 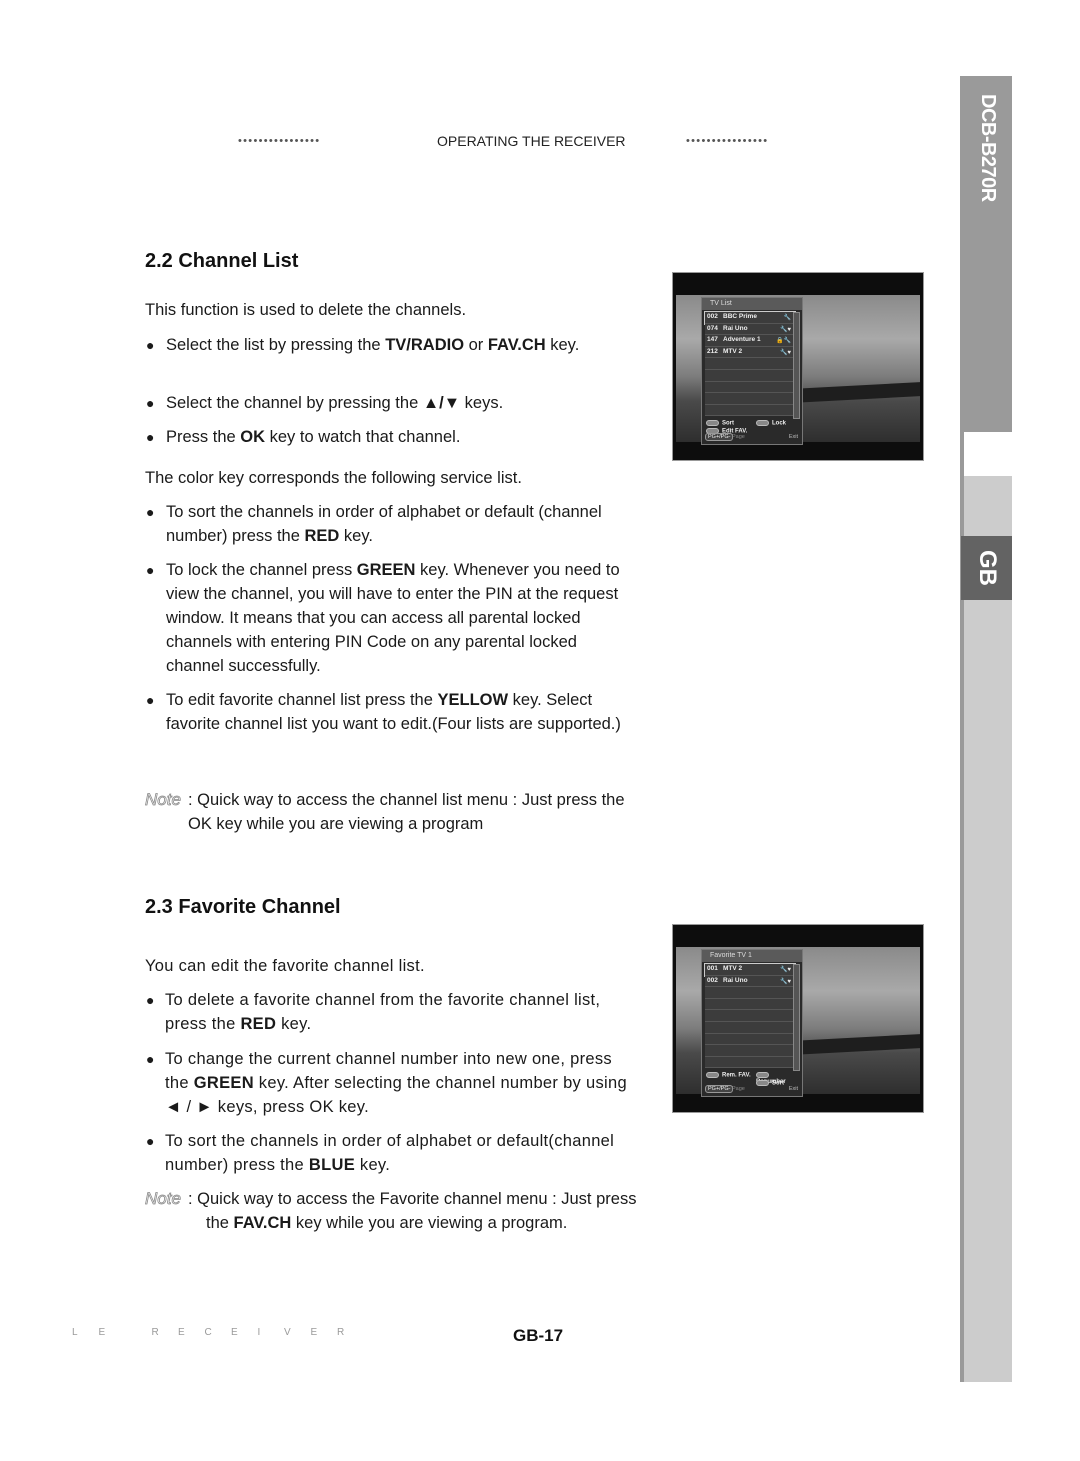 I want to click on header-dots-left: ••••••••••••••••, so click(x=279, y=141).